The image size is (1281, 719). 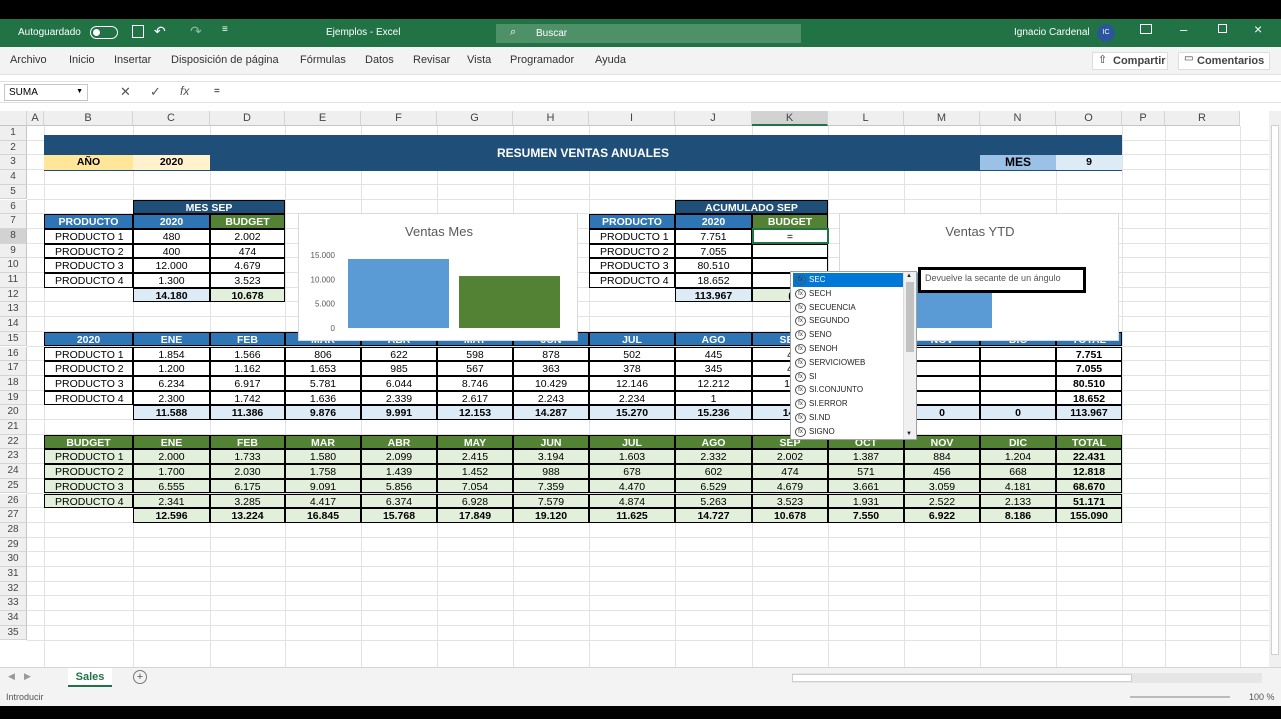 I want to click on budget-value: 2.341, so click(x=171, y=501).